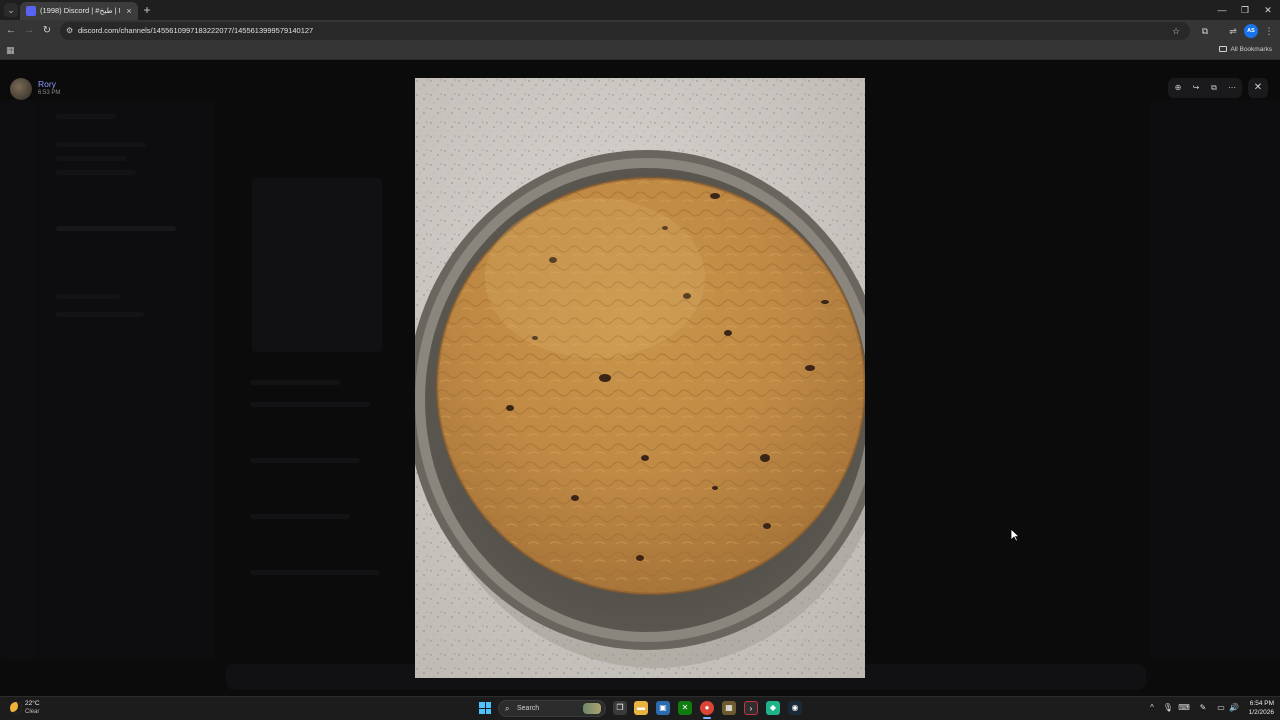 The width and height of the screenshot is (1280, 720). Describe the element at coordinates (47, 84) in the screenshot. I see `poster-name: Rory` at that location.